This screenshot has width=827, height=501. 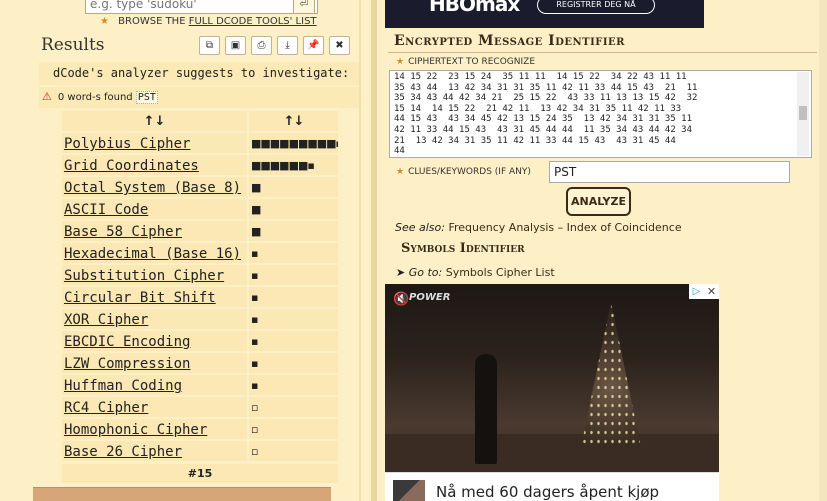 I want to click on score-bar-cell: ■■■■■■■■■▪, so click(x=293, y=143).